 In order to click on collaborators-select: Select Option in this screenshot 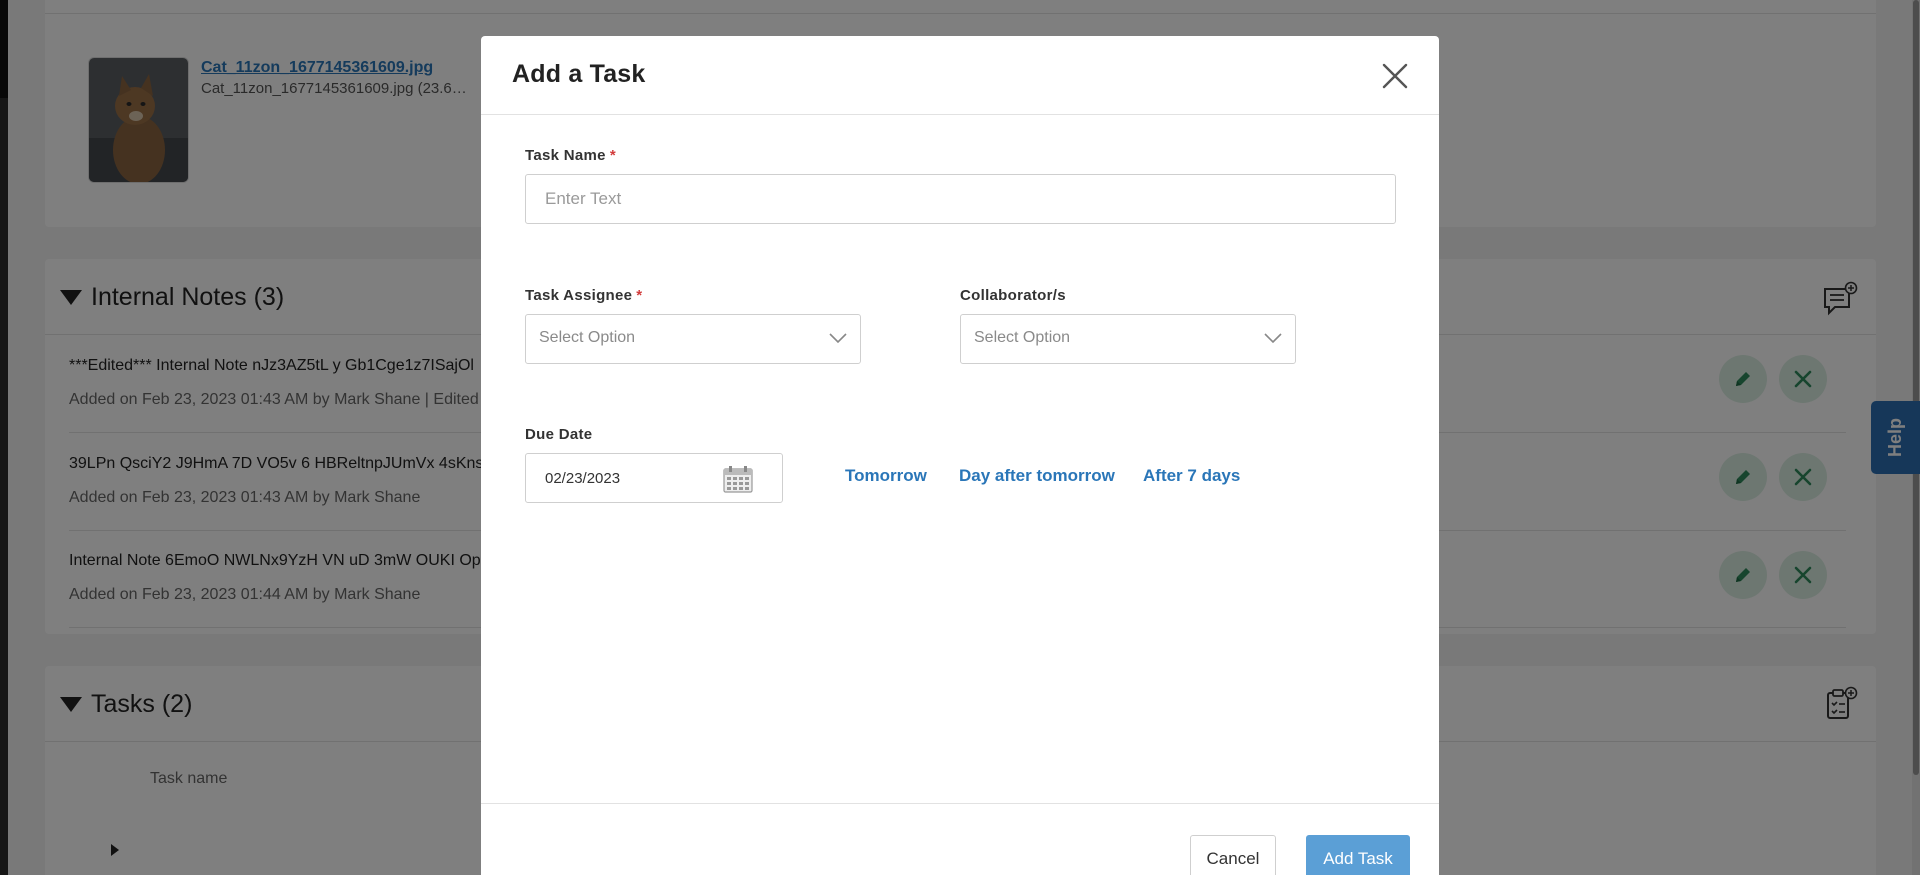, I will do `click(1128, 339)`.